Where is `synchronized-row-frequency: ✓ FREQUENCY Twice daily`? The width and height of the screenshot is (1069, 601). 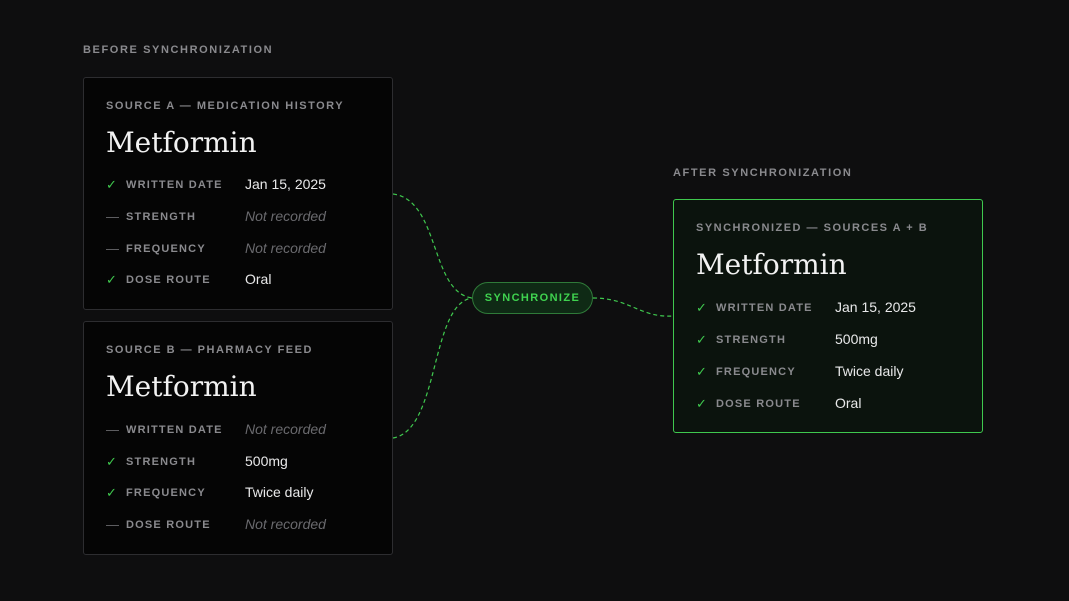 synchronized-row-frequency: ✓ FREQUENCY Twice daily is located at coordinates (836, 372).